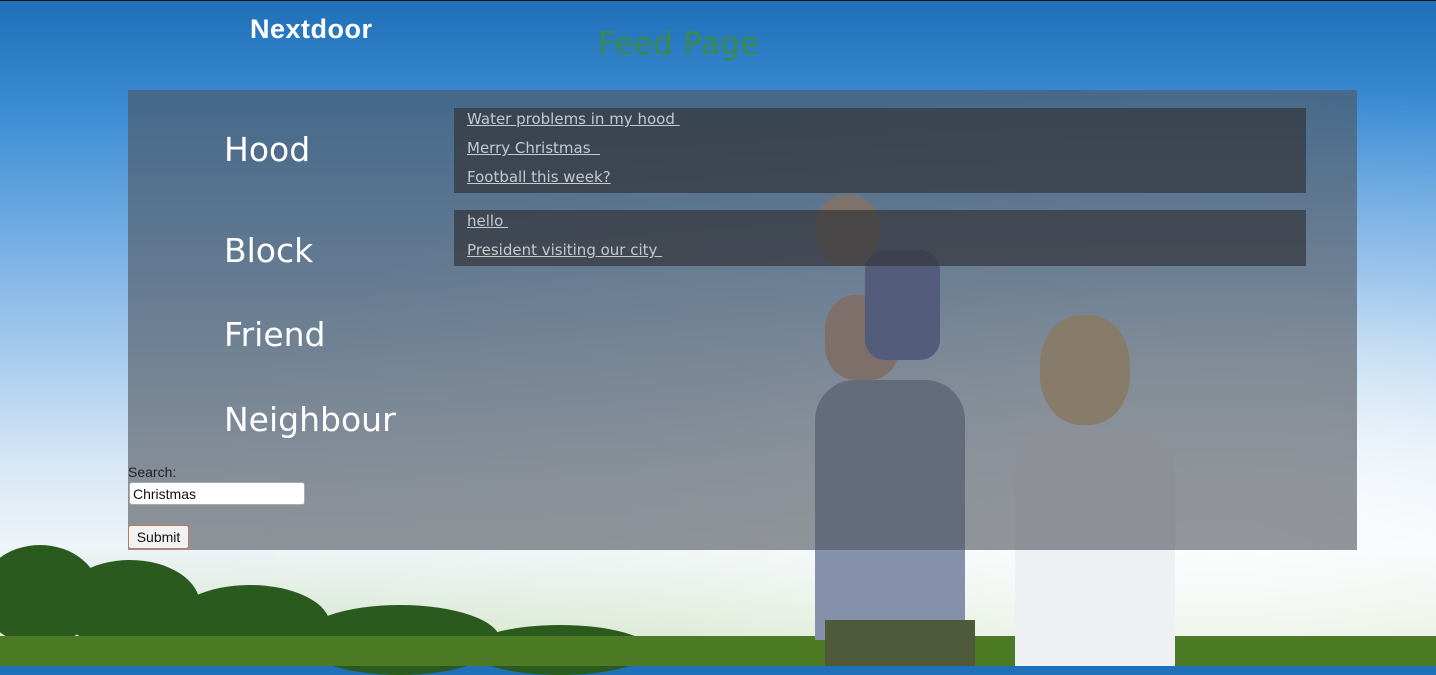 Image resolution: width=1436 pixels, height=675 pixels. Describe the element at coordinates (718, 651) in the screenshot. I see `grass` at that location.